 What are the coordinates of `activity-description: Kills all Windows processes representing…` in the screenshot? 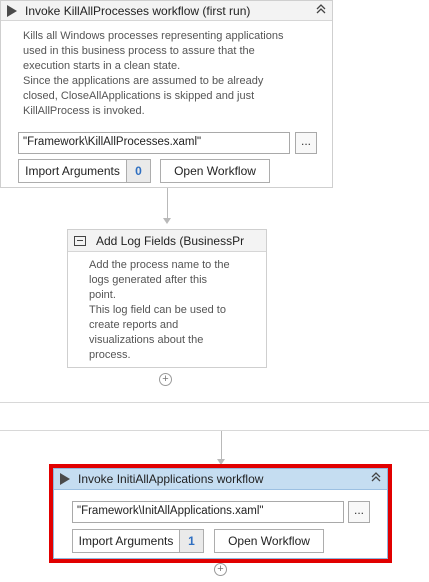 It's located at (153, 73).